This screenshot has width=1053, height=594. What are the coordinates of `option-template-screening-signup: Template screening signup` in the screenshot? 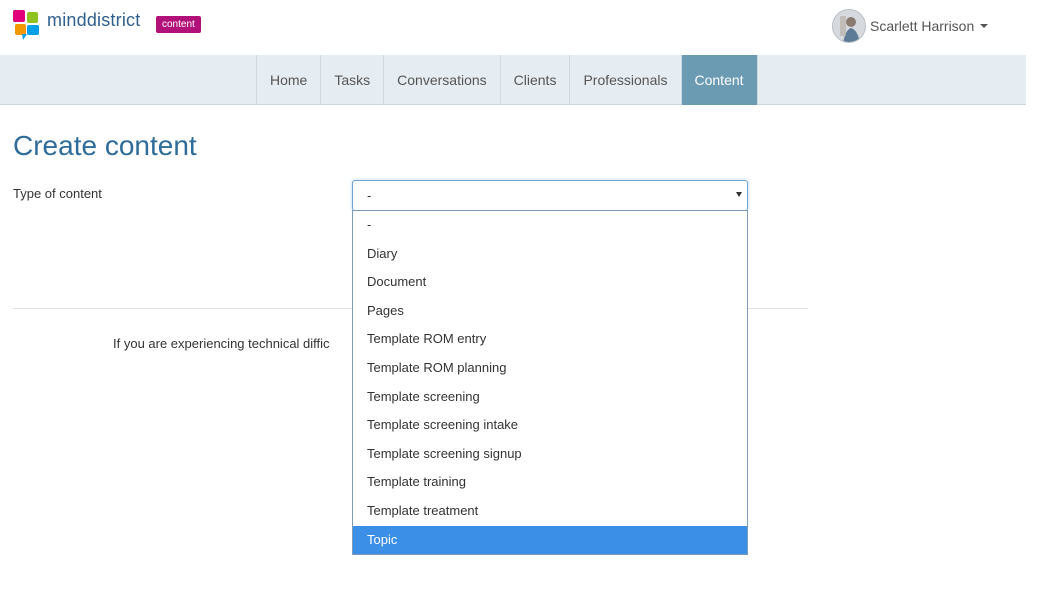 It's located at (550, 454).